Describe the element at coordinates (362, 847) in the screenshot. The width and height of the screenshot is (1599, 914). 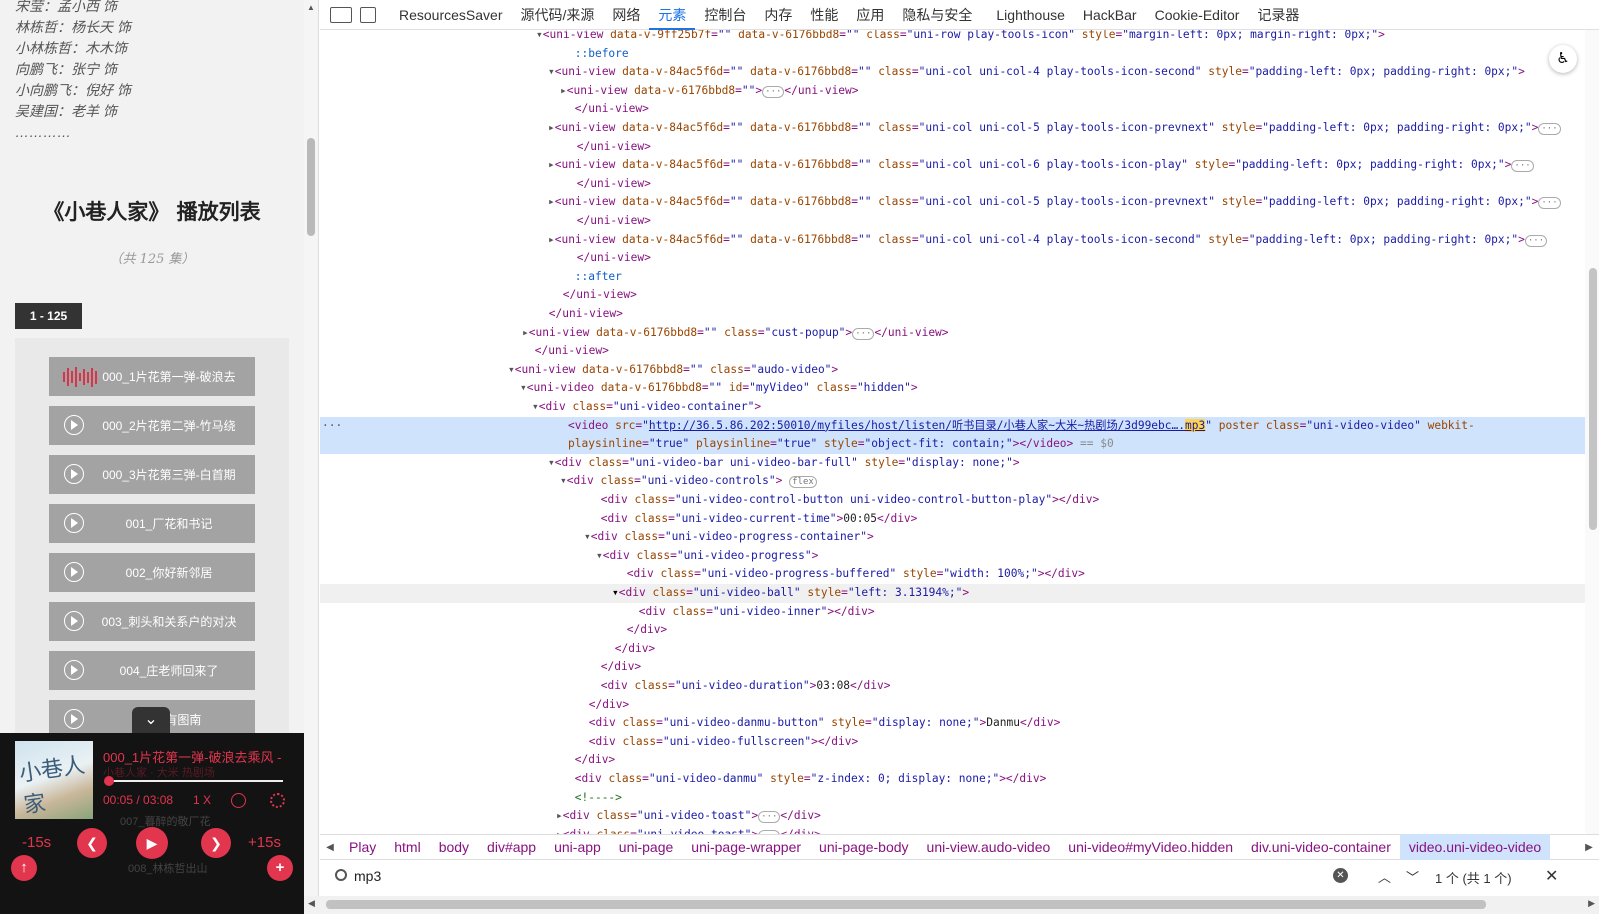
I see `breadcrumb-item: Play` at that location.